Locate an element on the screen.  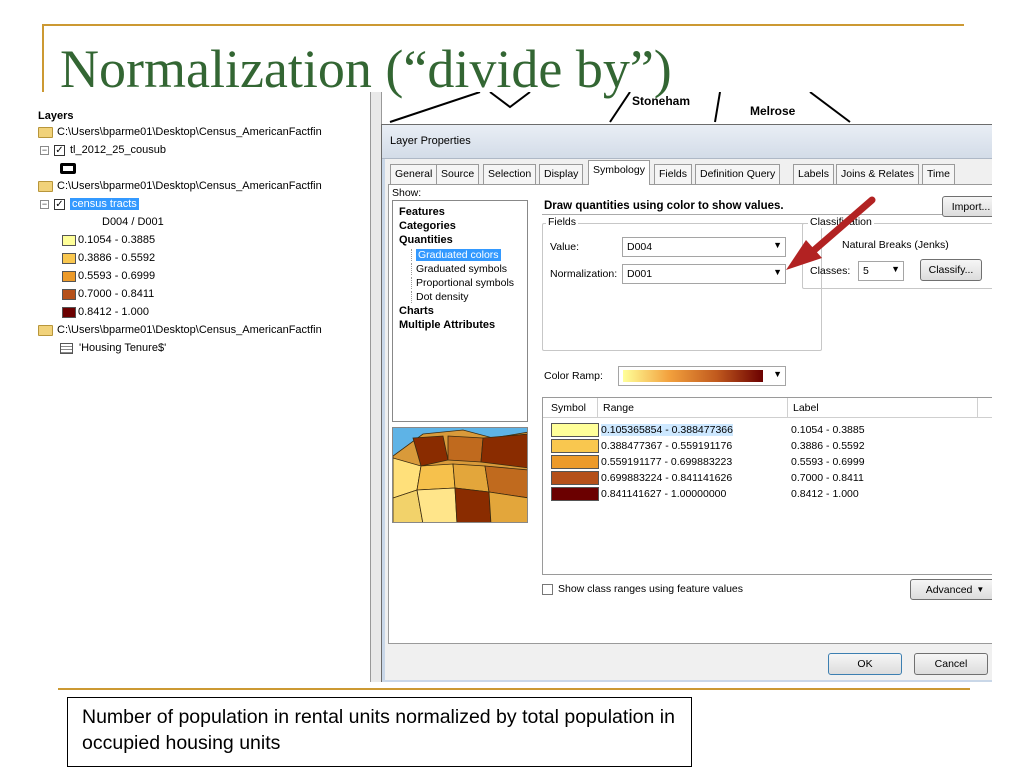
column-header-label: Label is located at coordinates (806, 408).